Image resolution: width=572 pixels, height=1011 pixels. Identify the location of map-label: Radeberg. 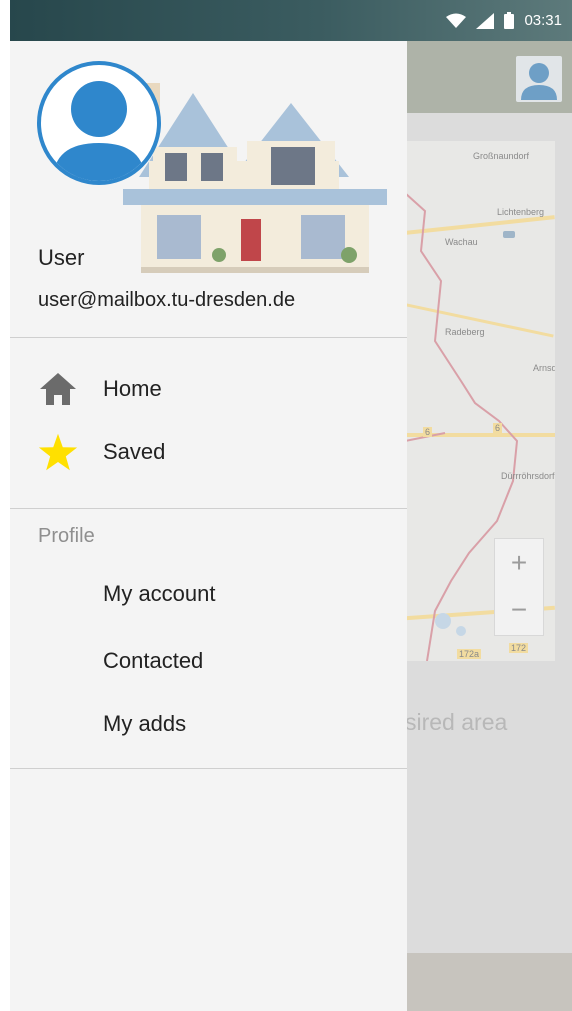
(465, 332).